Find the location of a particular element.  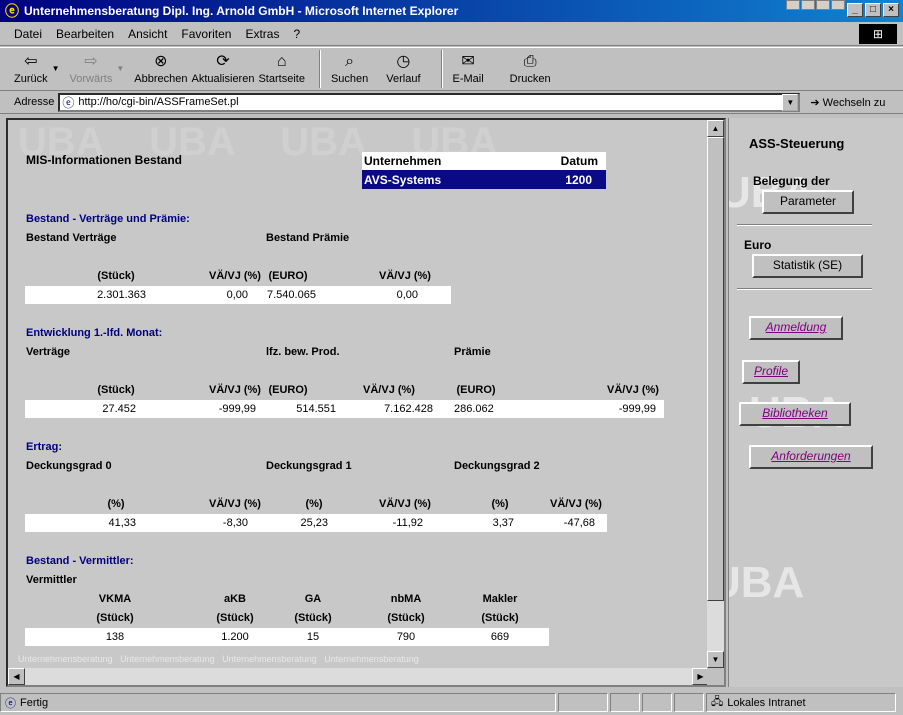

col-header: (%) is located at coordinates (314, 504).